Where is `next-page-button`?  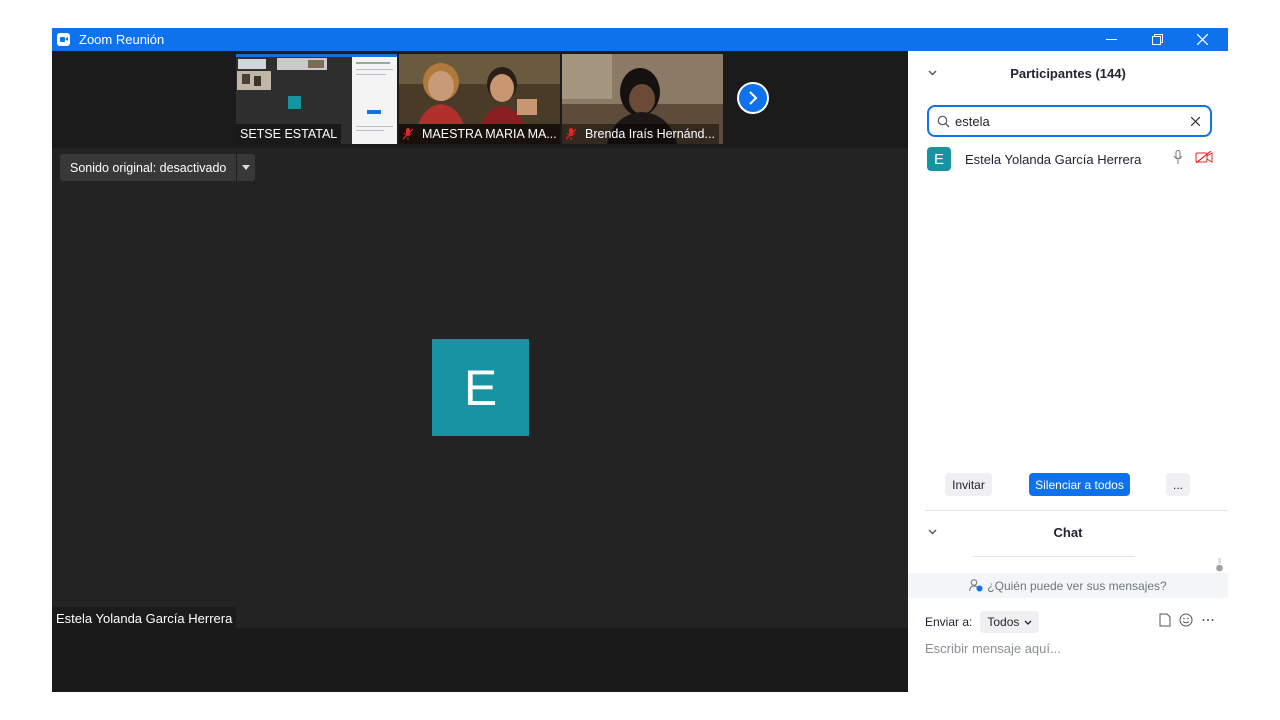 next-page-button is located at coordinates (753, 98).